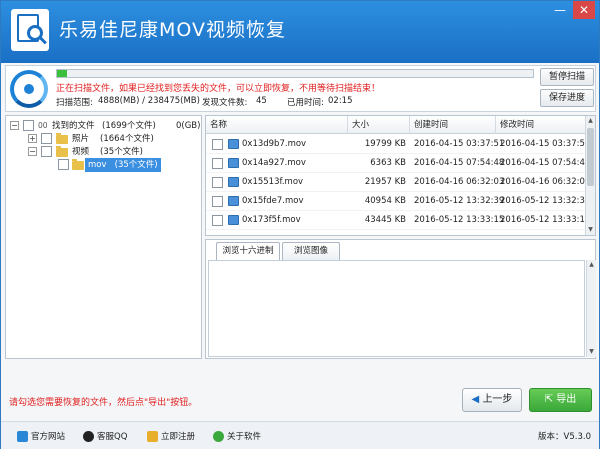 The height and width of the screenshot is (449, 600). Describe the element at coordinates (560, 400) in the screenshot. I see `export-button: ⇱ 导出` at that location.